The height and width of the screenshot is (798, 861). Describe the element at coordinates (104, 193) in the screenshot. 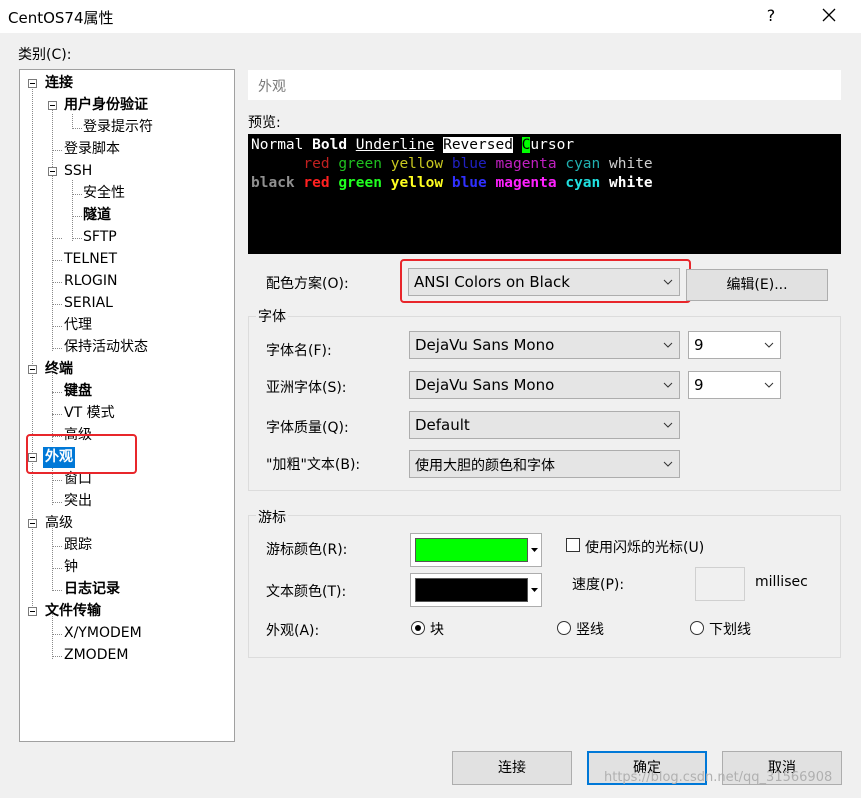

I see `tree-item-security: 安全性` at that location.